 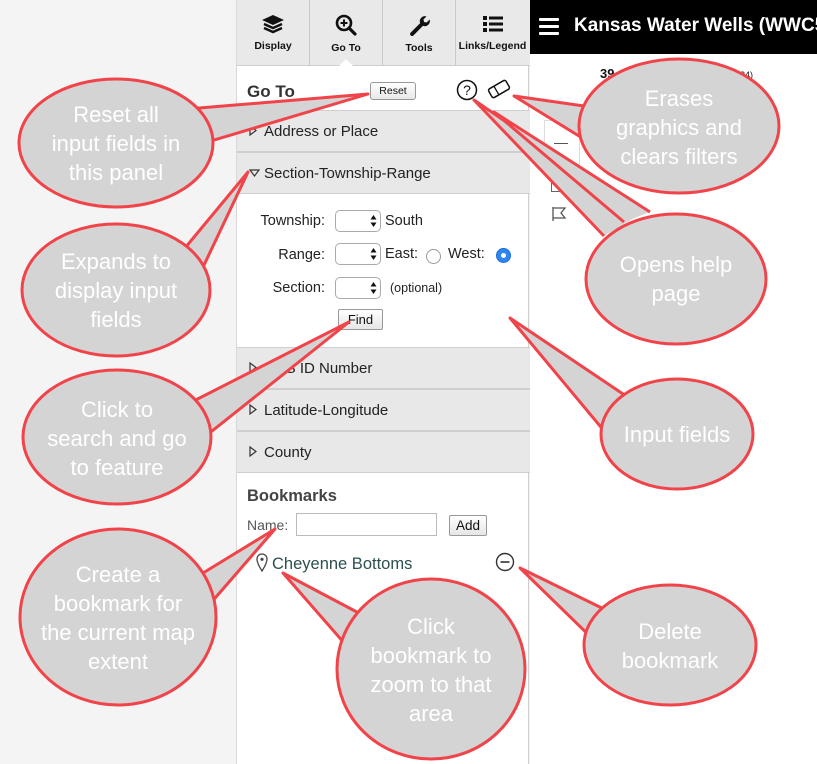 What do you see at coordinates (254, 173) in the screenshot?
I see `chevron-down-icon` at bounding box center [254, 173].